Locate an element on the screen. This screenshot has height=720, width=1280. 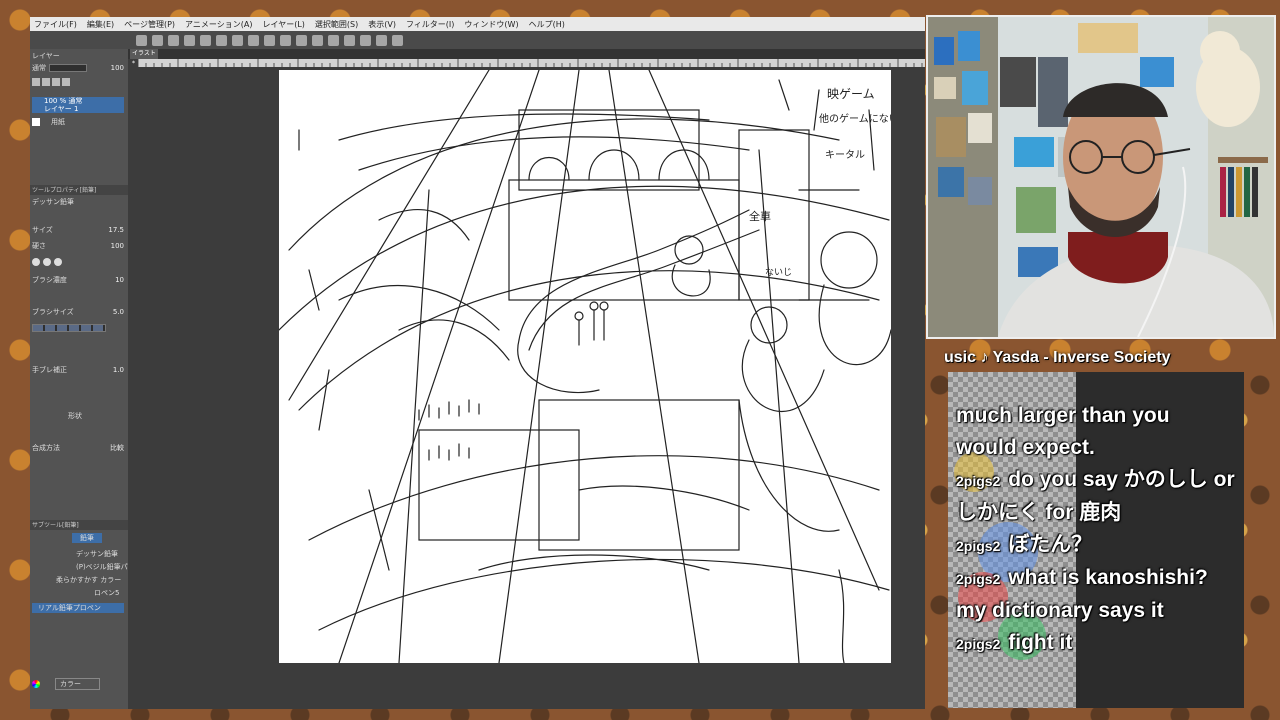
new-file-icon is located at coordinates (141, 40).